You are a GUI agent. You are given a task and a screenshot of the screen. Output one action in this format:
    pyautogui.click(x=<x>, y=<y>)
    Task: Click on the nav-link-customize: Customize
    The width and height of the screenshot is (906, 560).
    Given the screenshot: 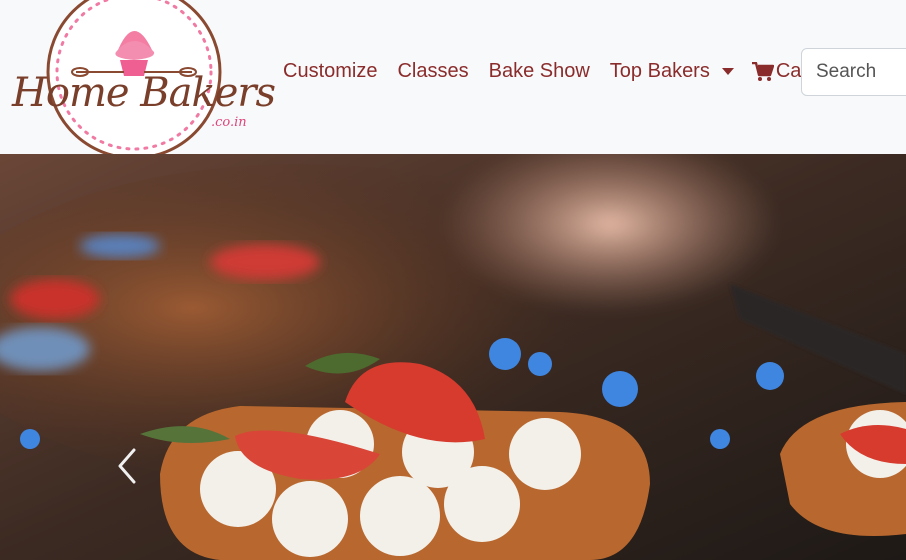 What is the action you would take?
    pyautogui.click(x=330, y=71)
    